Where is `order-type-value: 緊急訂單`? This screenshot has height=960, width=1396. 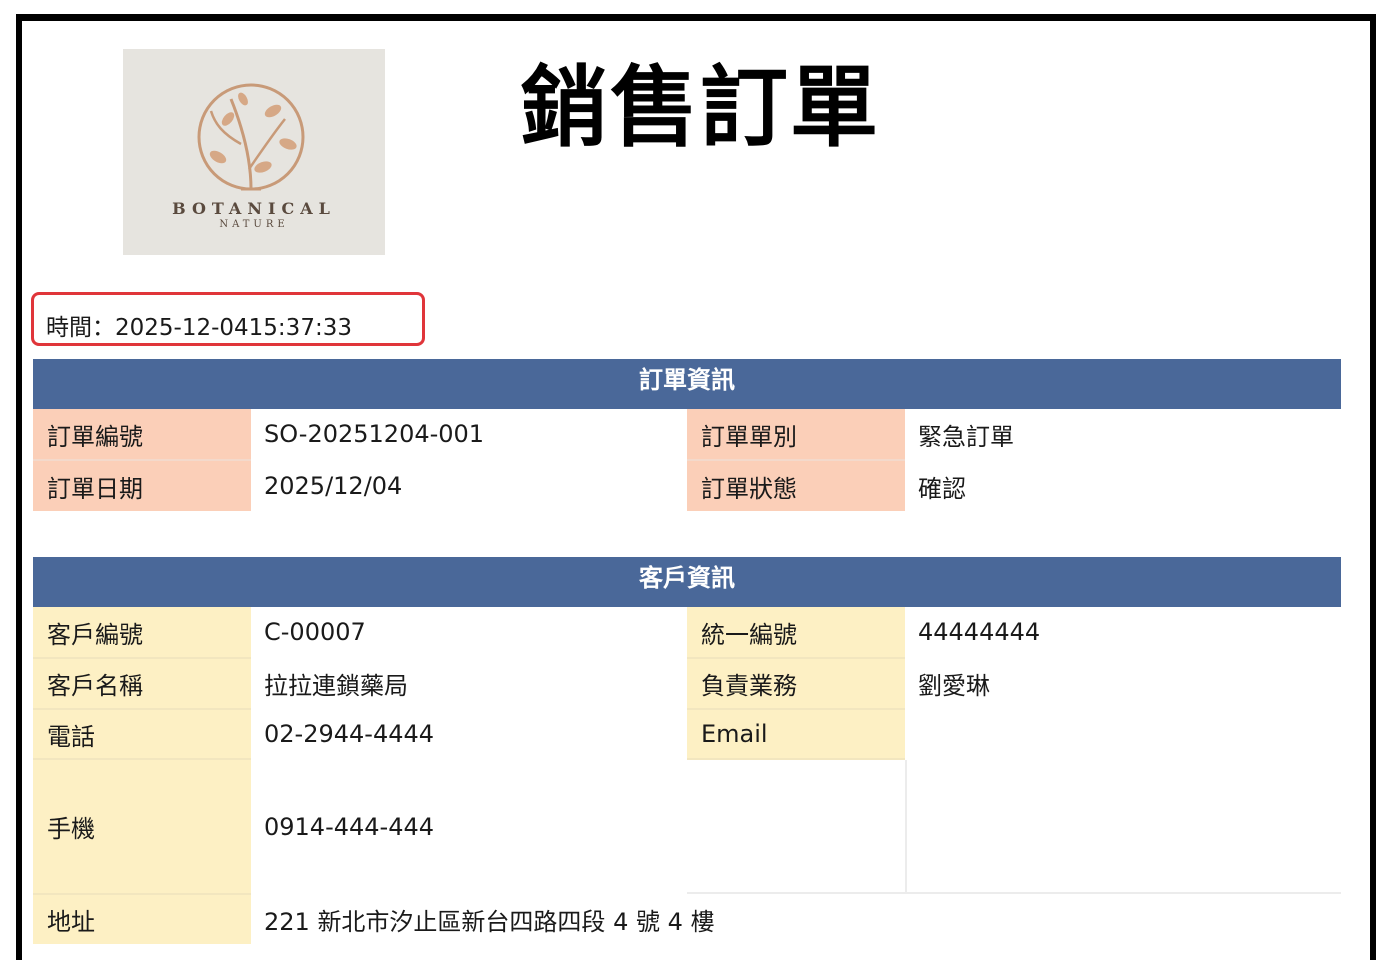
order-type-value: 緊急訂單 is located at coordinates (966, 436).